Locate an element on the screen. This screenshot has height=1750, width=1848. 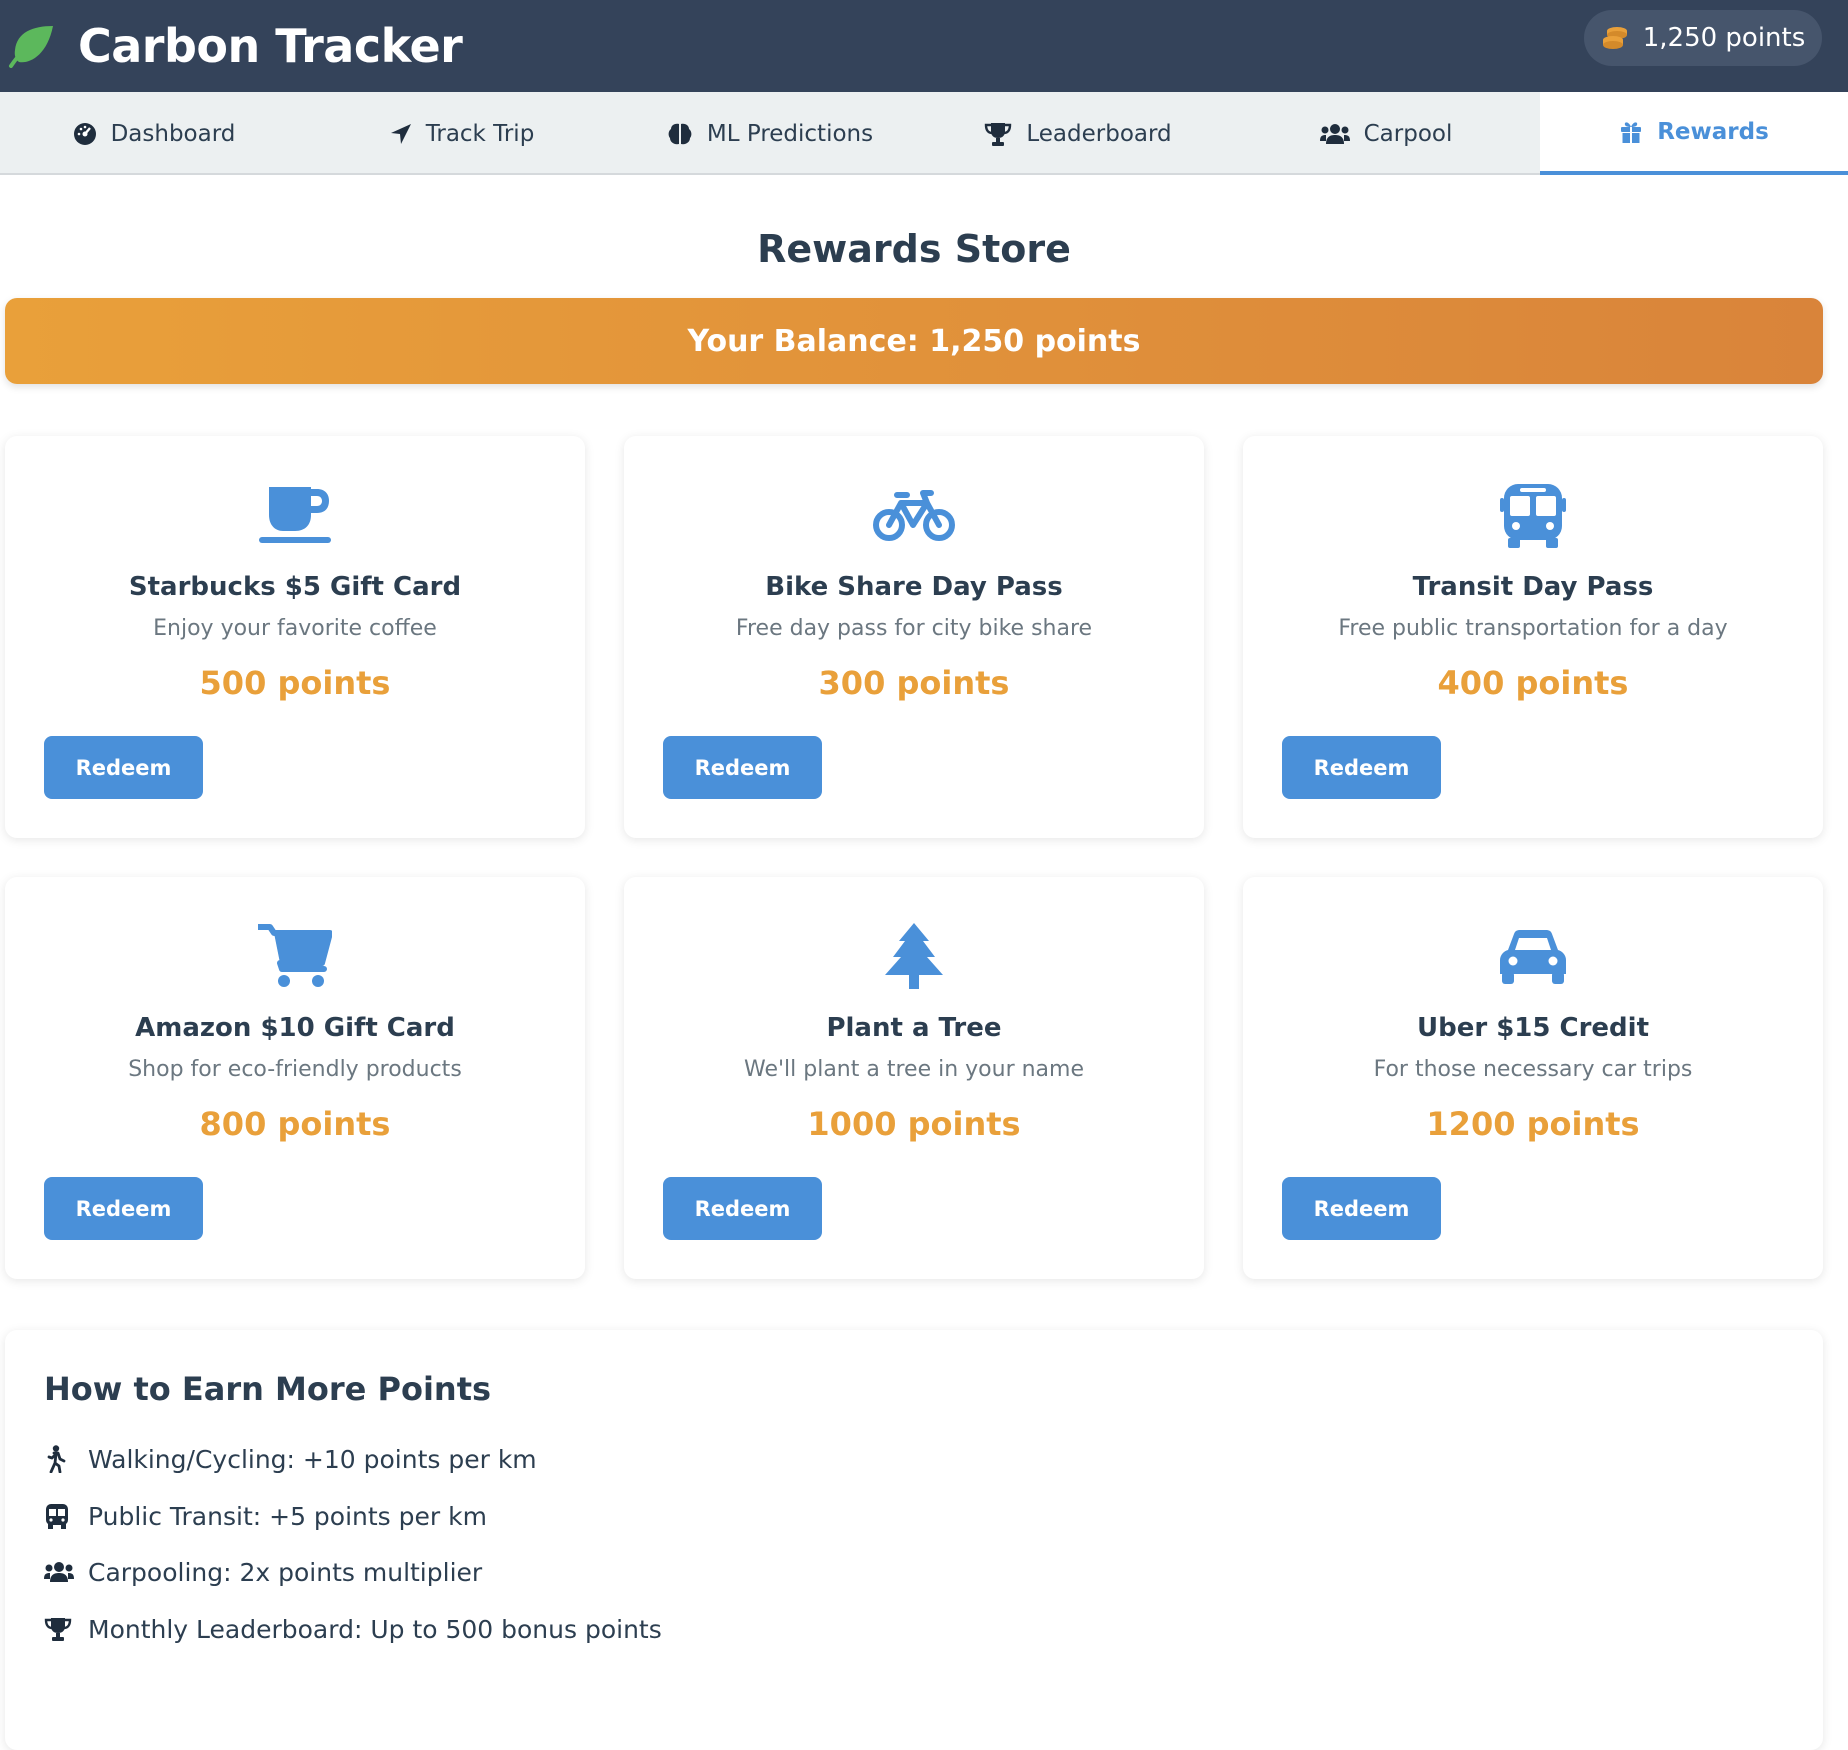
reward-cost: 400 points is located at coordinates (1533, 683).